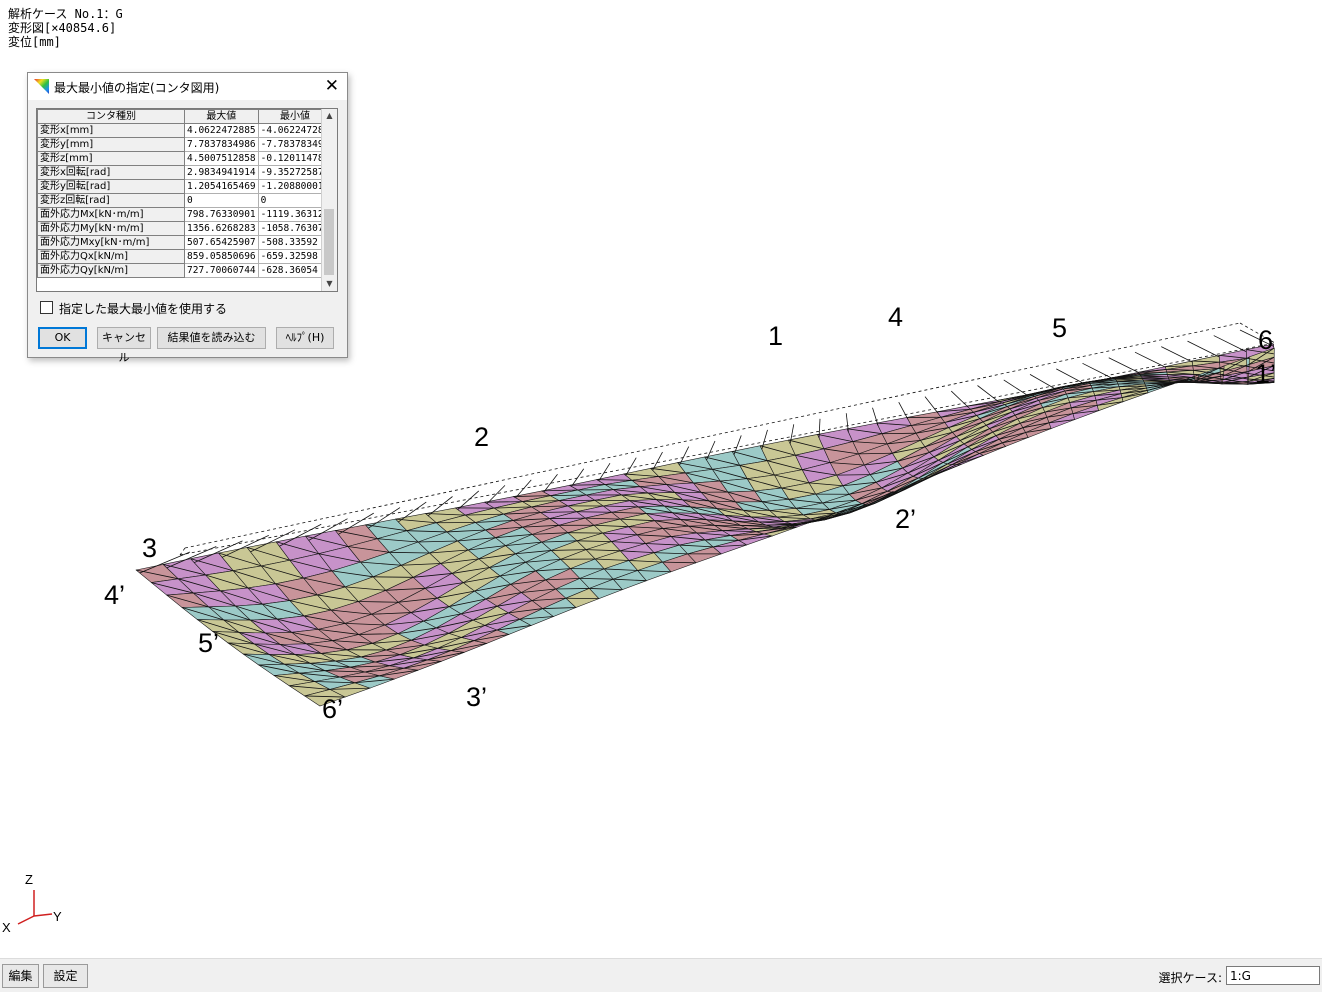 The image size is (1322, 992). Describe the element at coordinates (222, 117) in the screenshot. I see `column-header-max: 最大値` at that location.